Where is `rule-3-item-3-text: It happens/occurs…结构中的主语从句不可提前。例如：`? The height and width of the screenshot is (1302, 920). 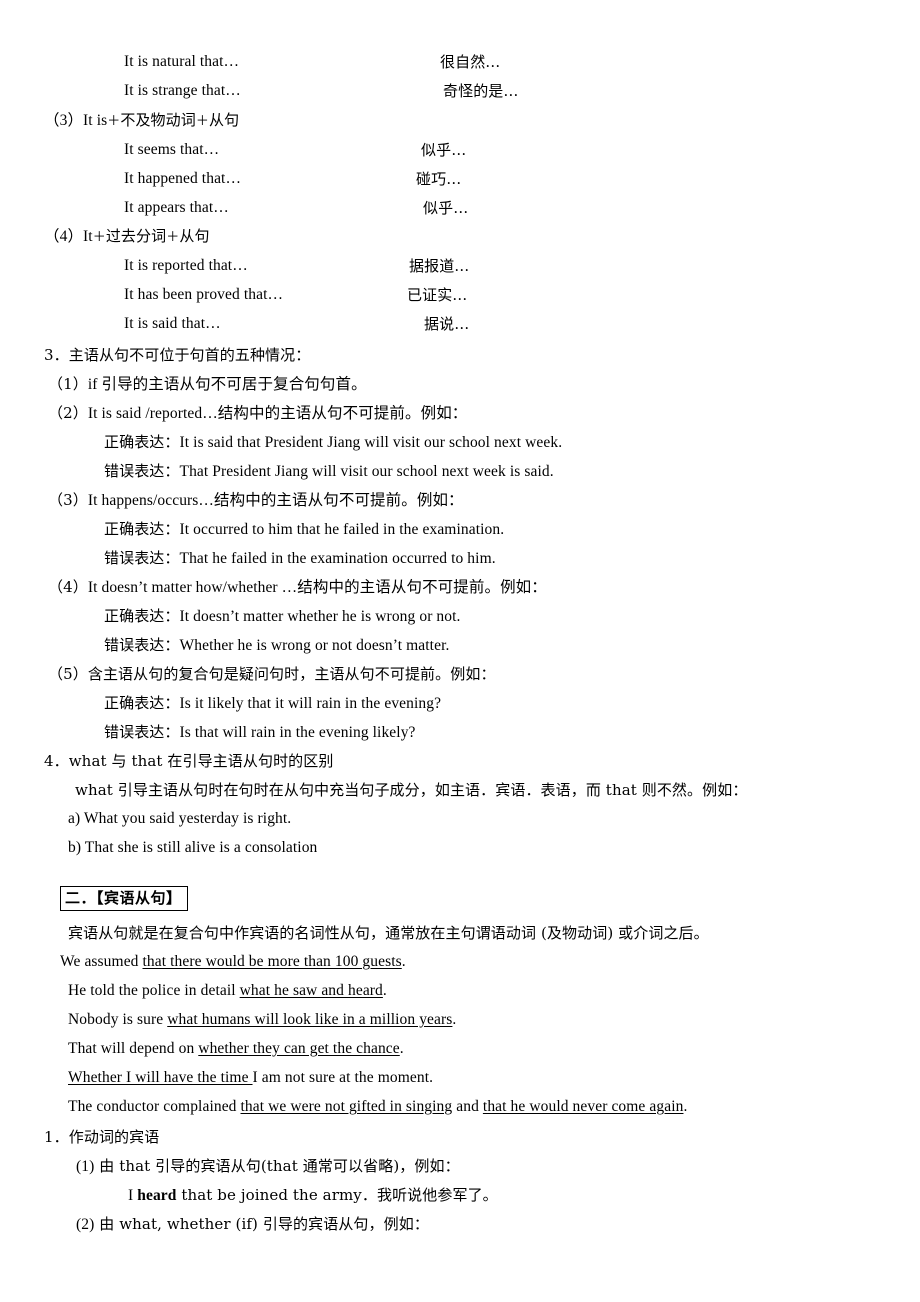 rule-3-item-3-text: It happens/occurs…结构中的主语从句不可提前。例如： is located at coordinates (275, 500).